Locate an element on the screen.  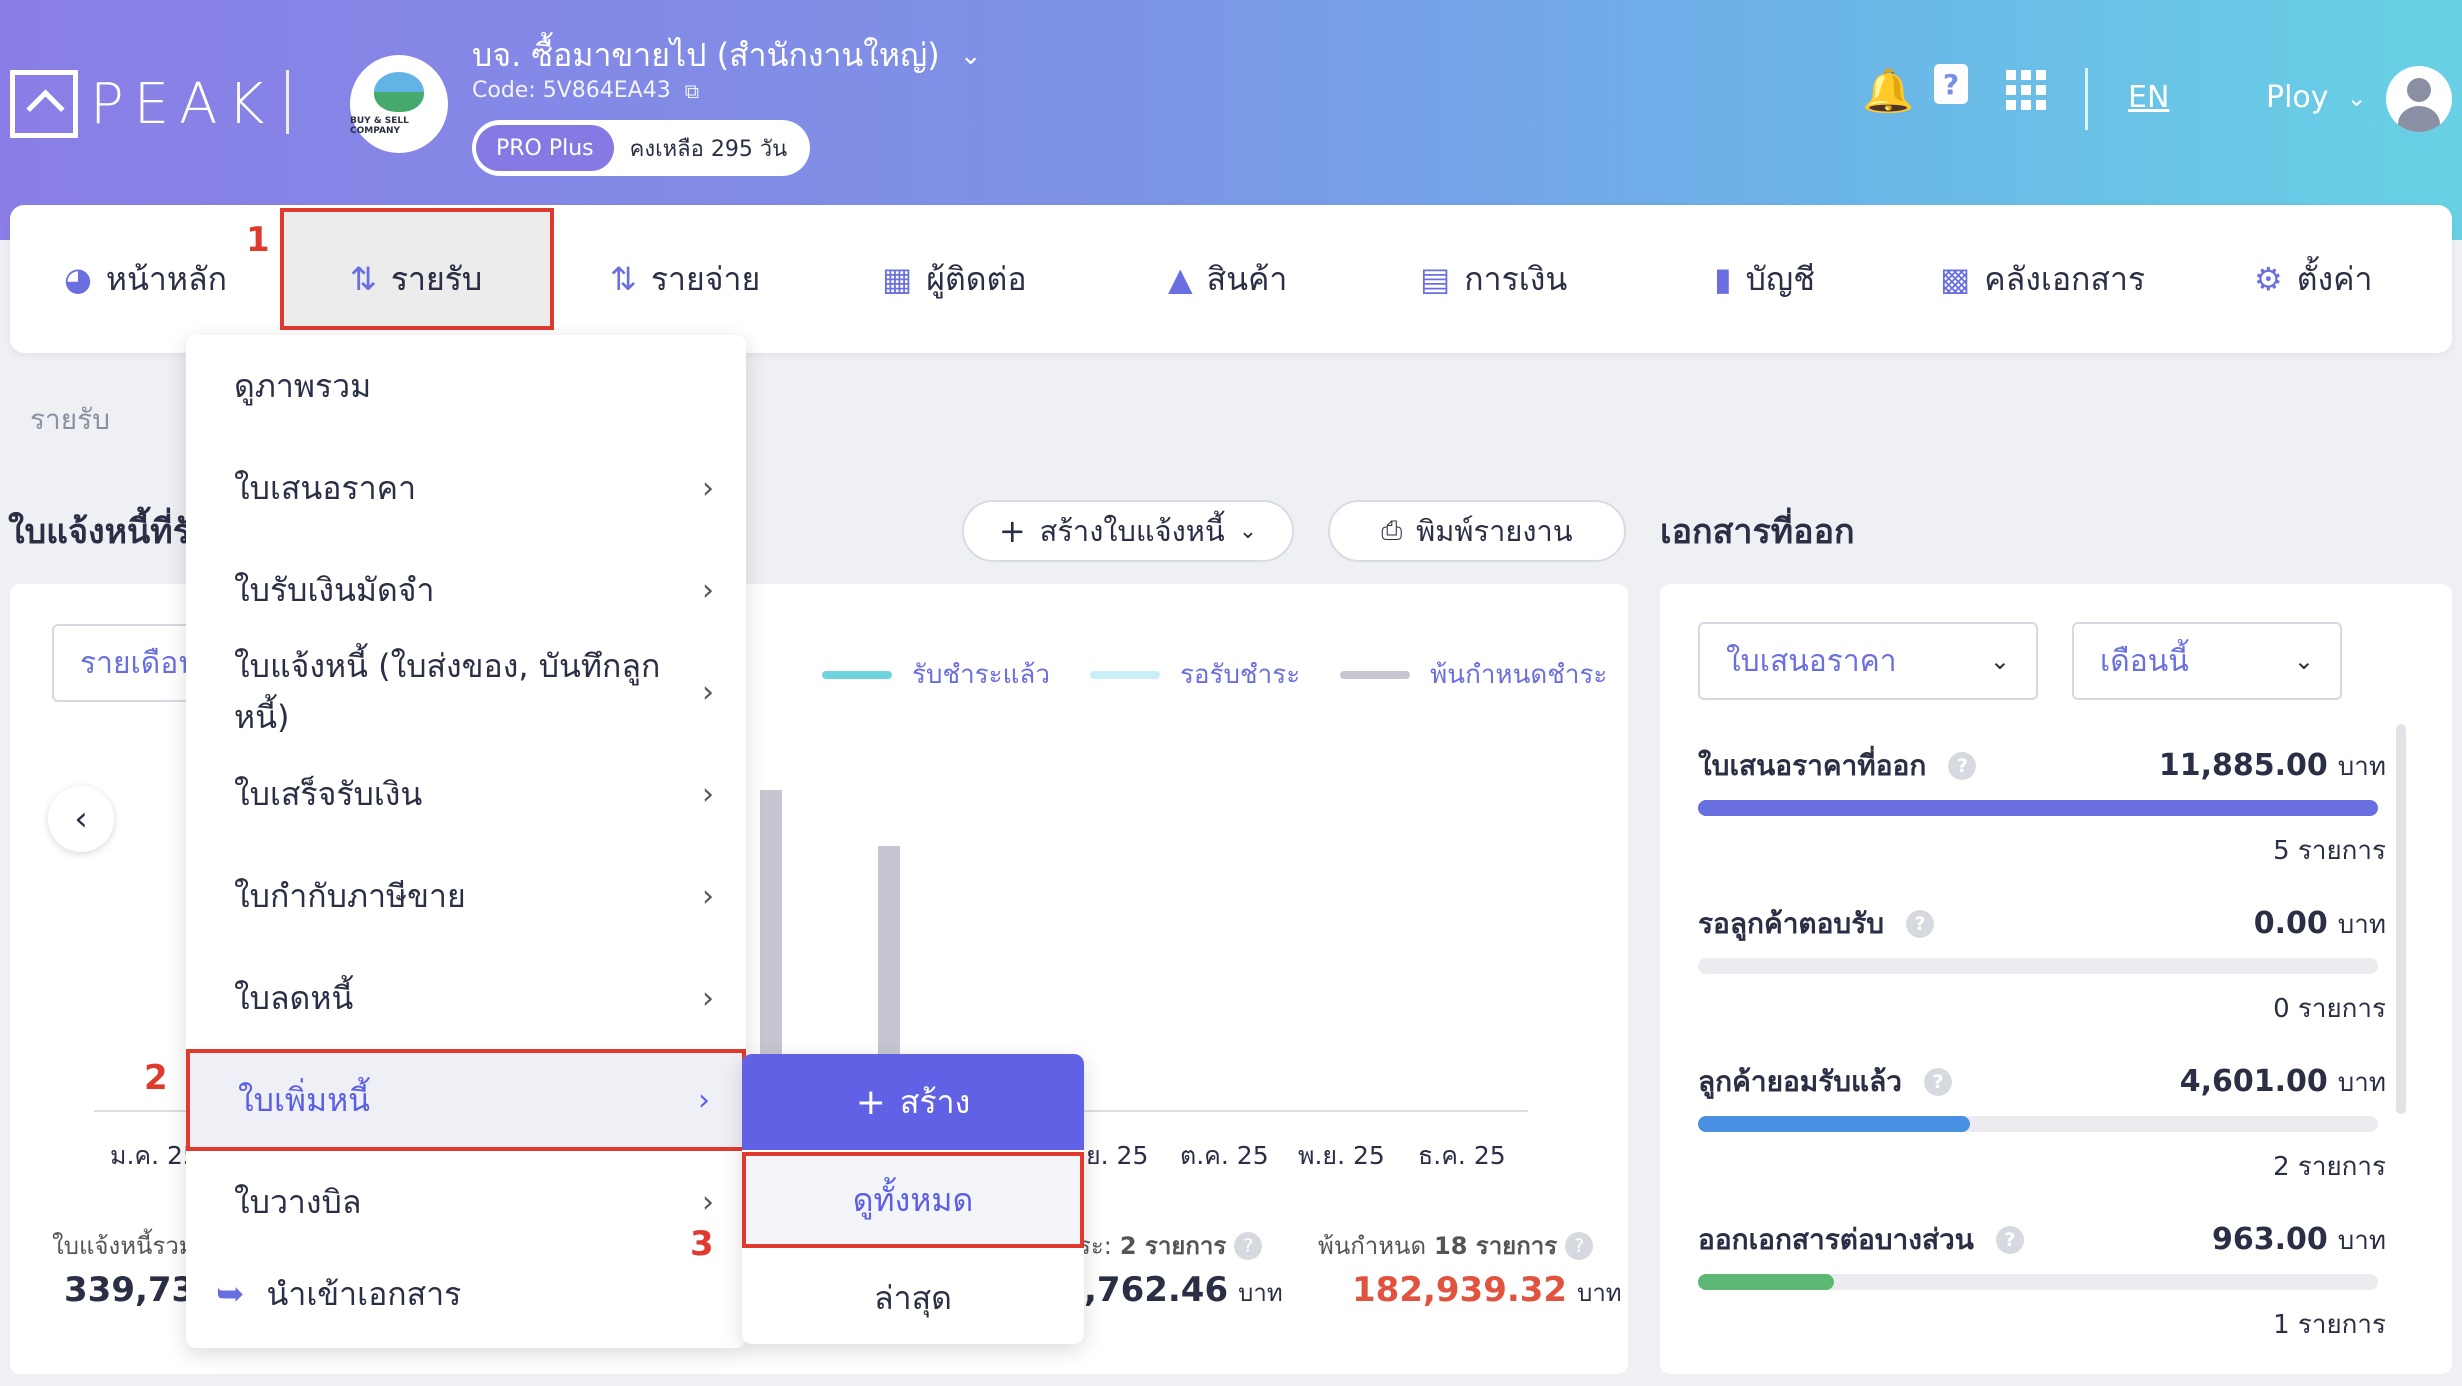
menu-item-deposit-receipt: ใบรับเงินมัดจำ › is located at coordinates (466, 590).